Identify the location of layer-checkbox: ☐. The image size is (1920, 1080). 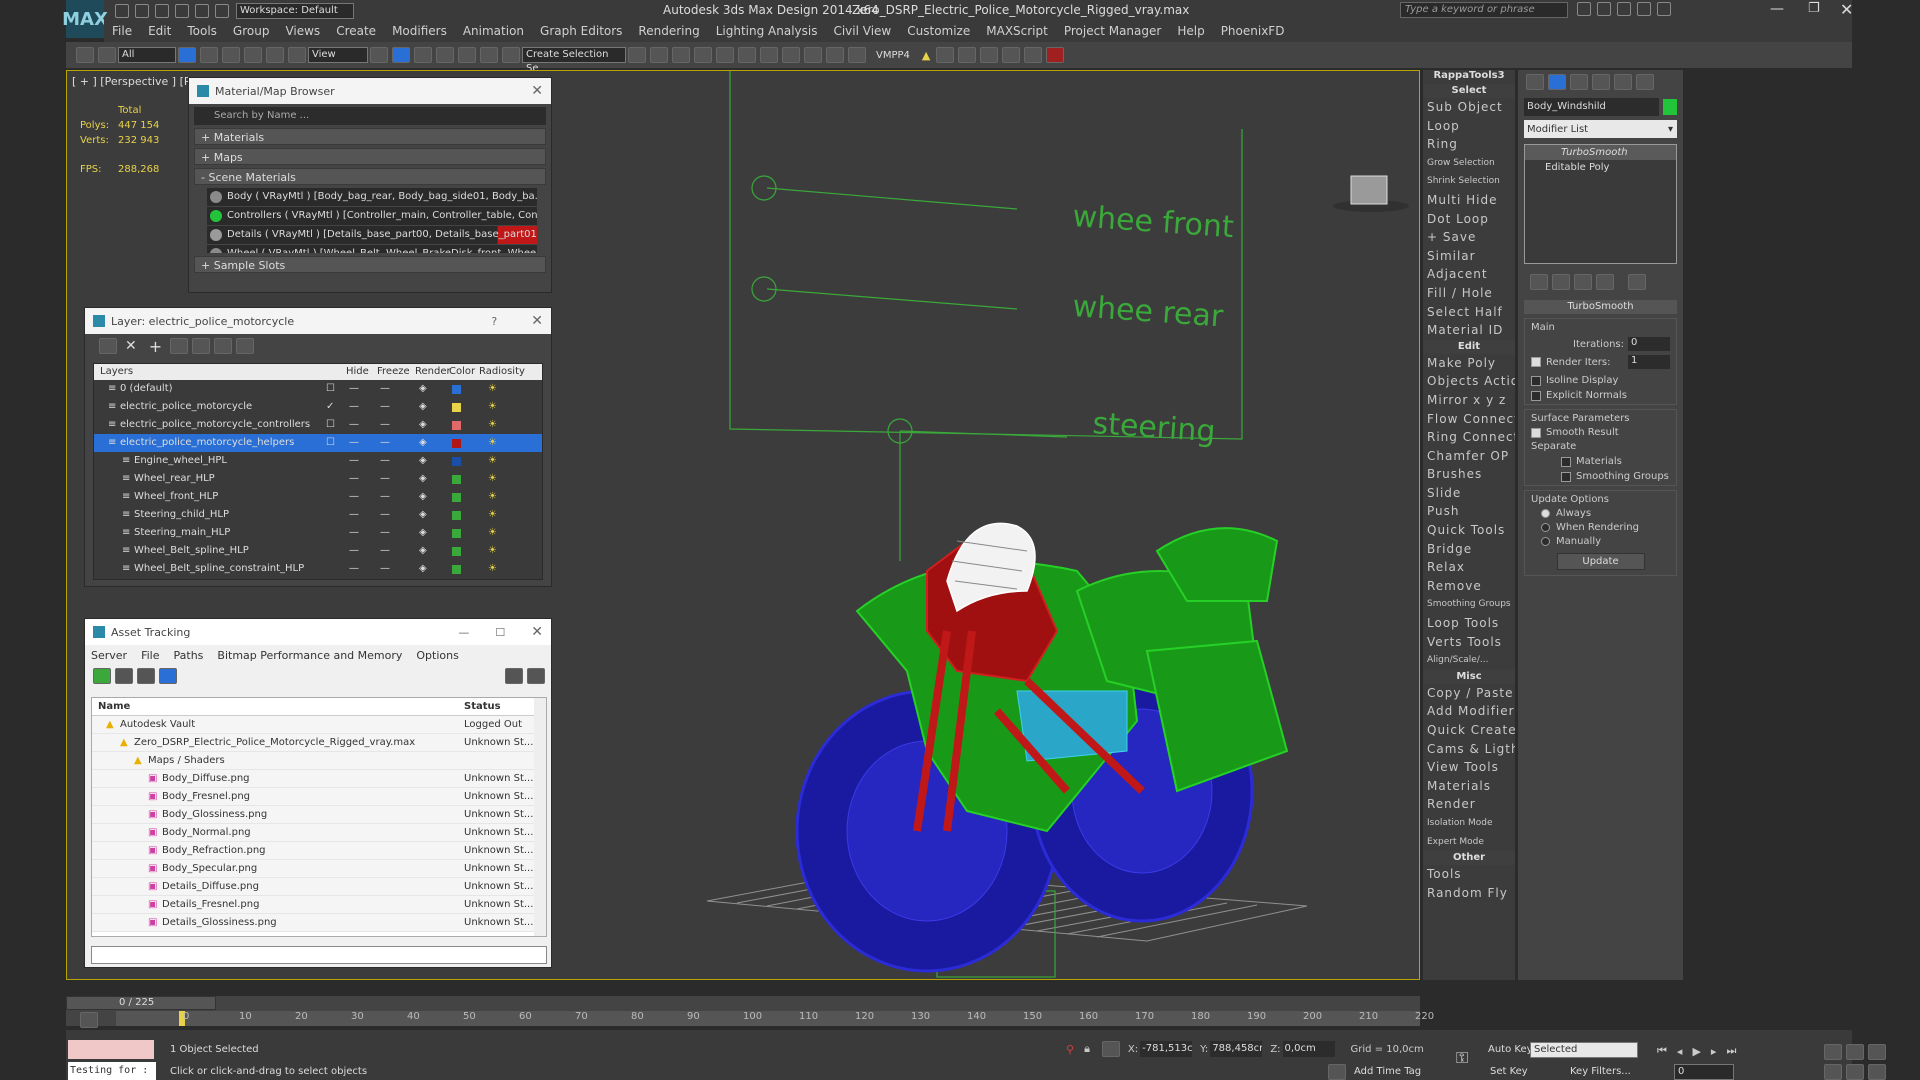
(330, 388).